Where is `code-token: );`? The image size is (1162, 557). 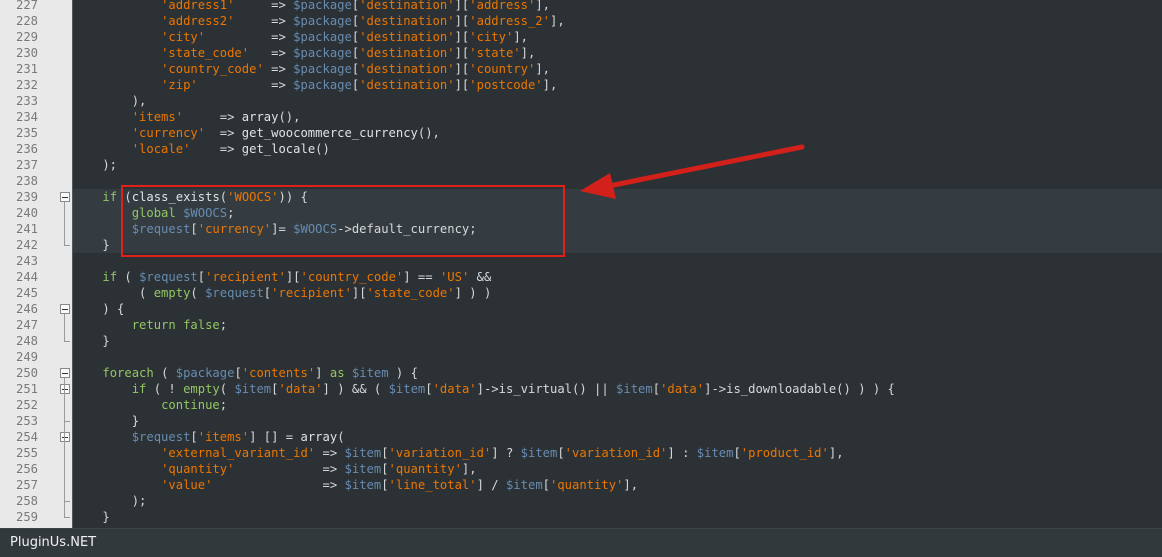 code-token: ); is located at coordinates (110, 501).